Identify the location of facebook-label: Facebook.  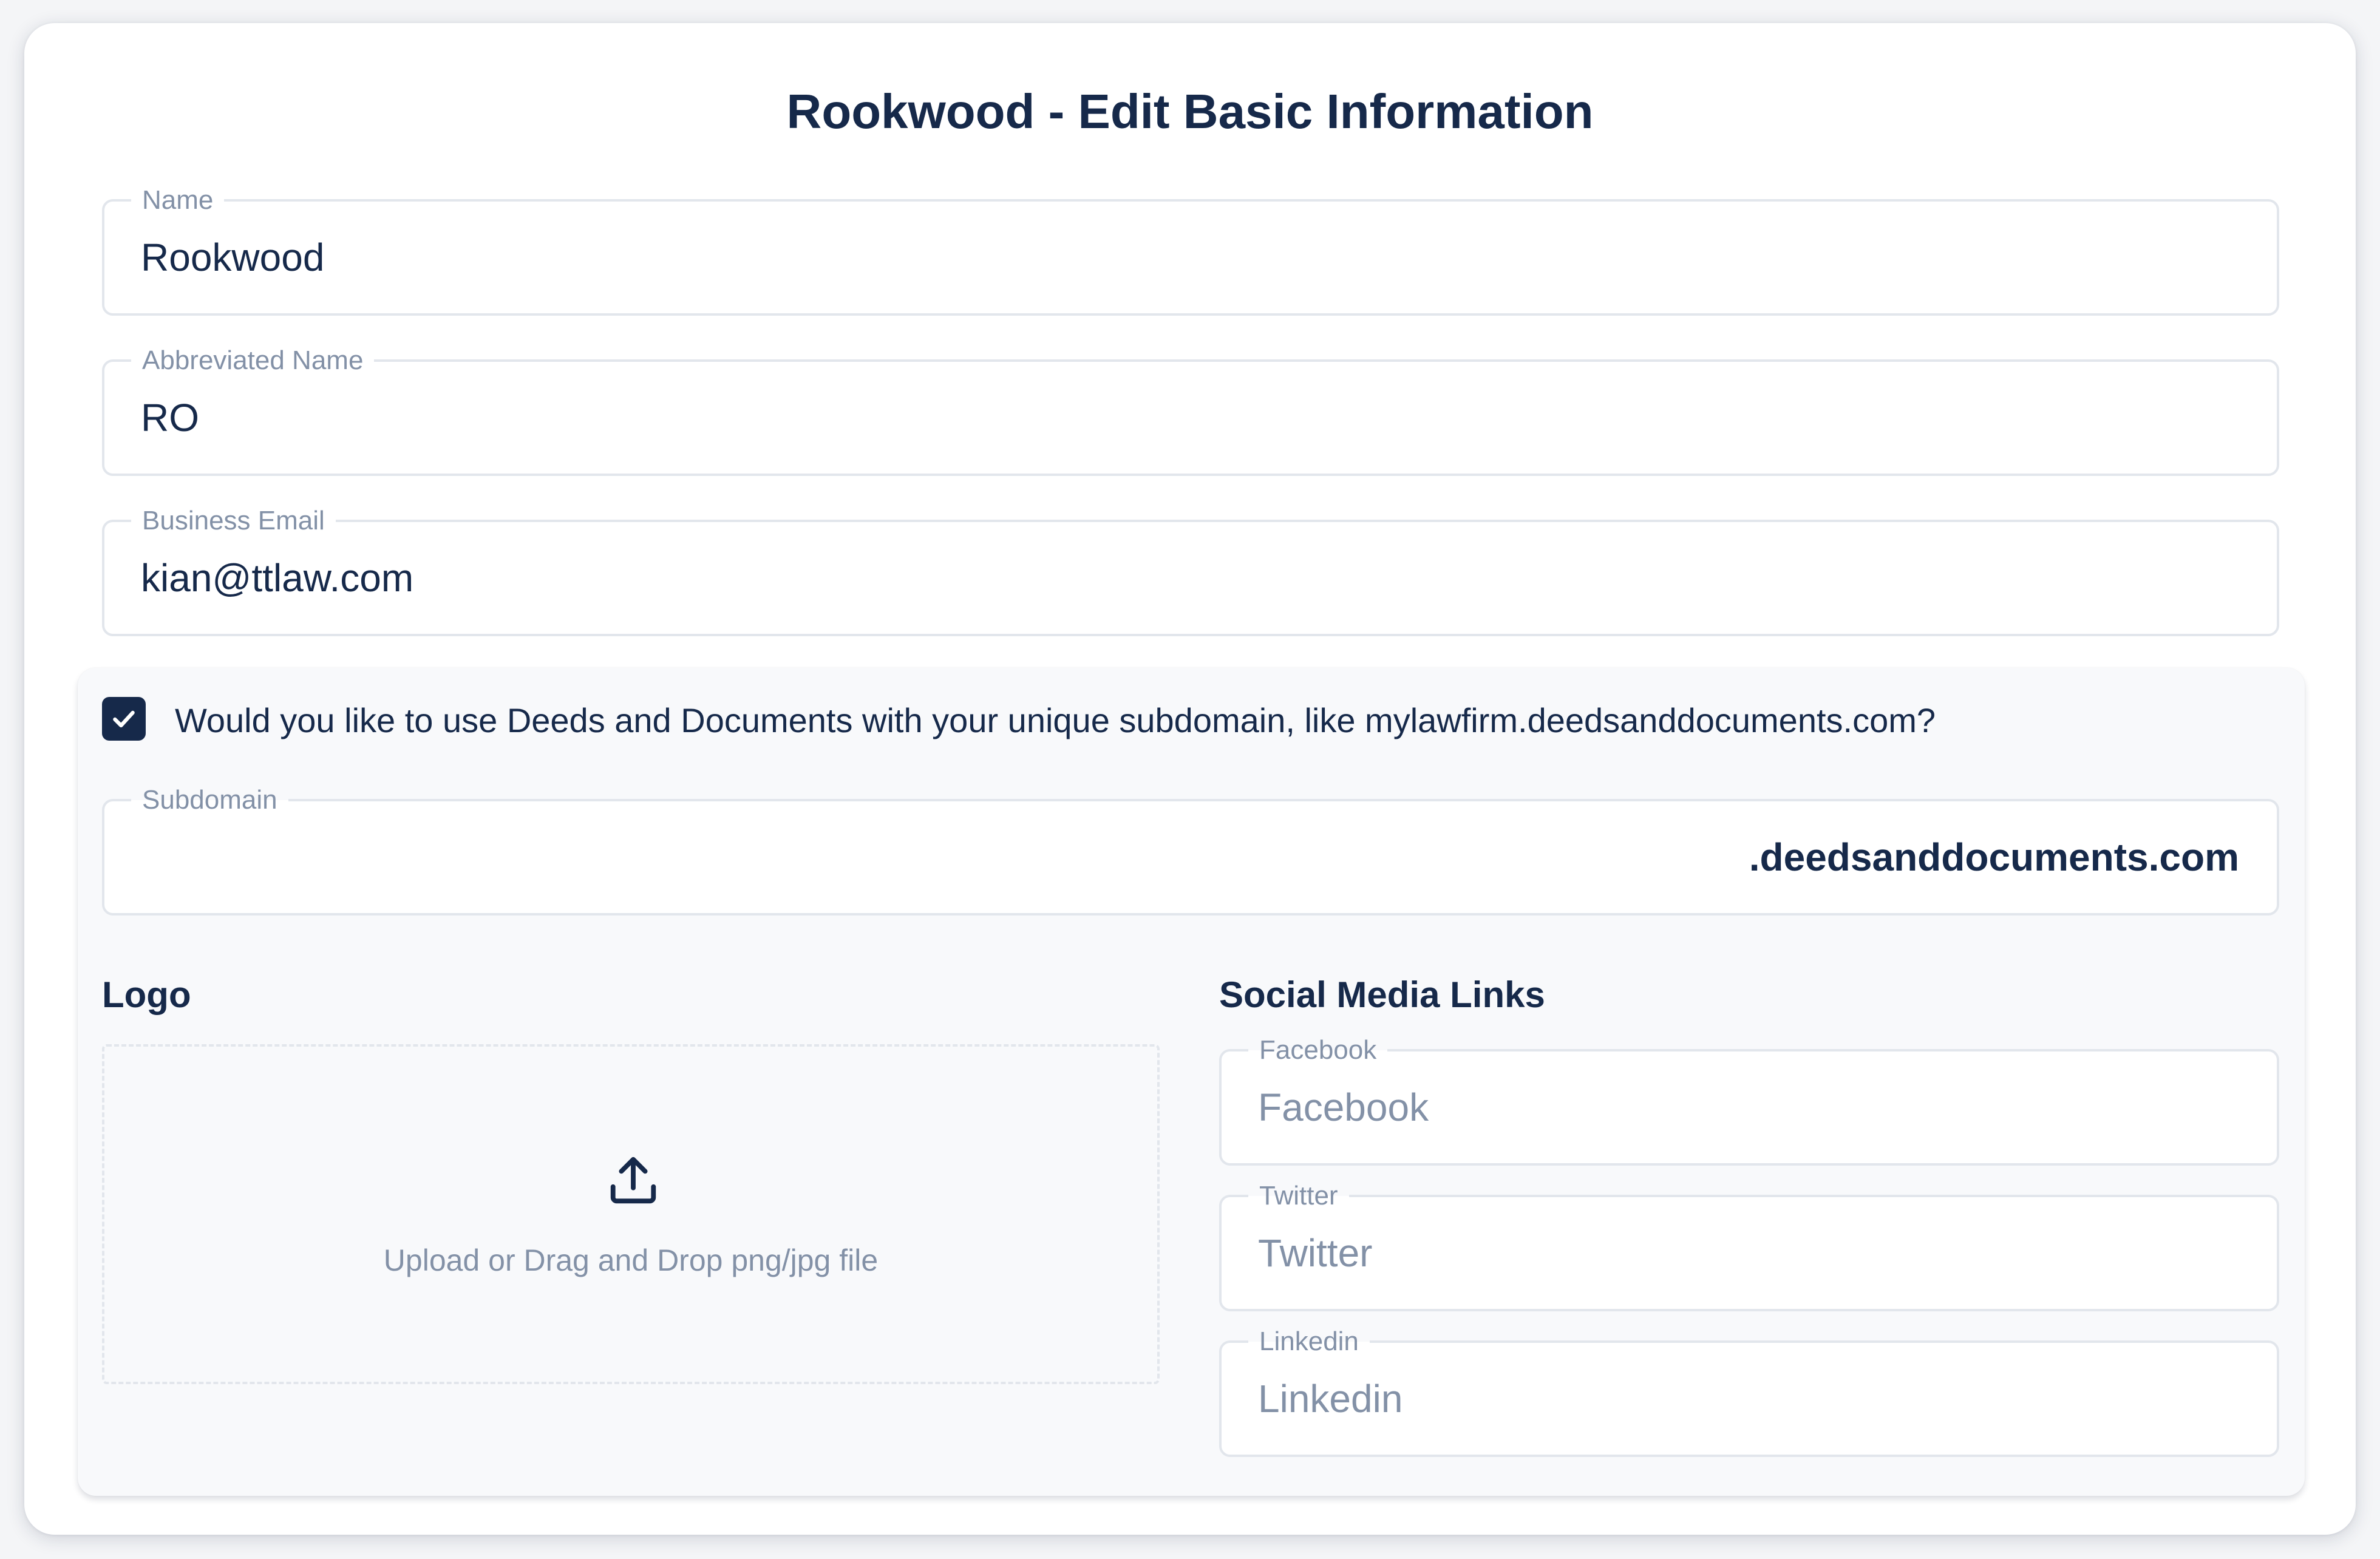
(1318, 1050).